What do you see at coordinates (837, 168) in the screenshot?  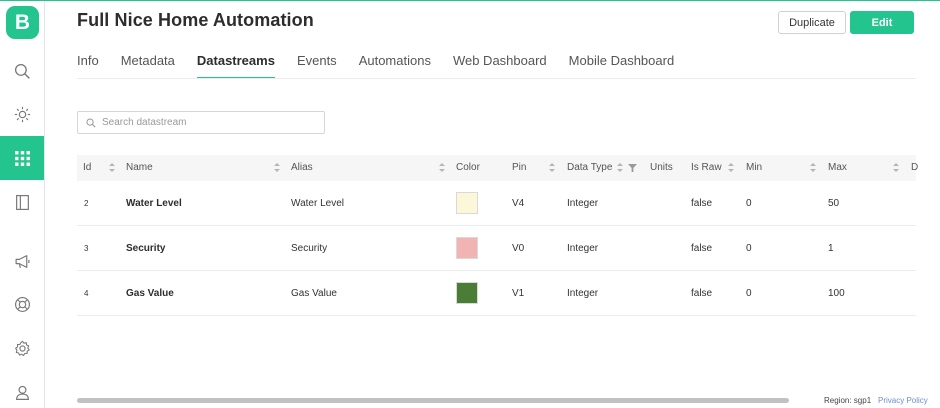 I see `column-header-max: Max` at bounding box center [837, 168].